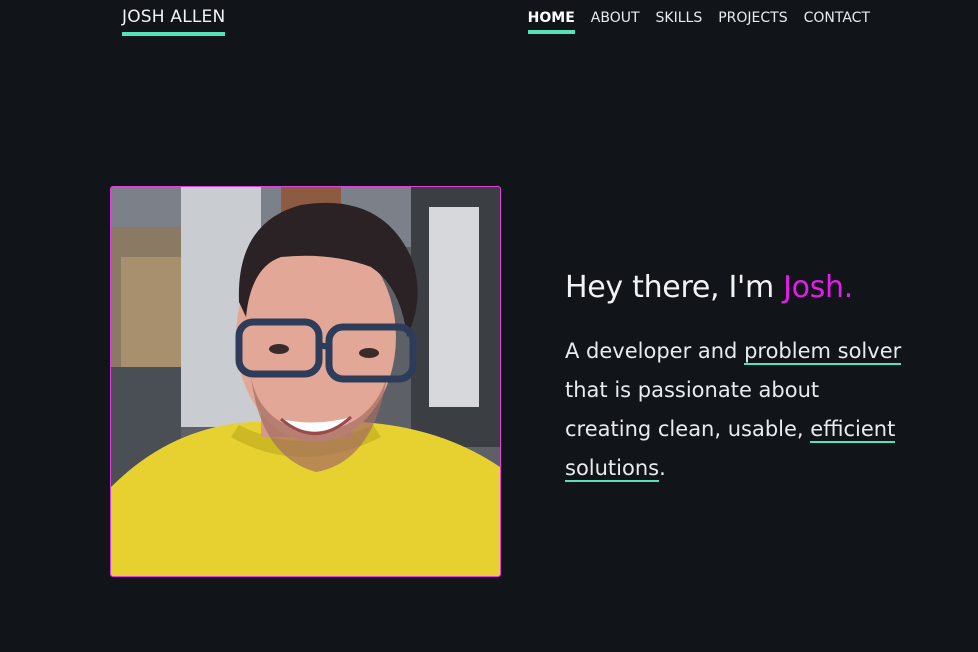 This screenshot has width=978, height=652. Describe the element at coordinates (615, 19) in the screenshot. I see `nav-about: ABOUT` at that location.